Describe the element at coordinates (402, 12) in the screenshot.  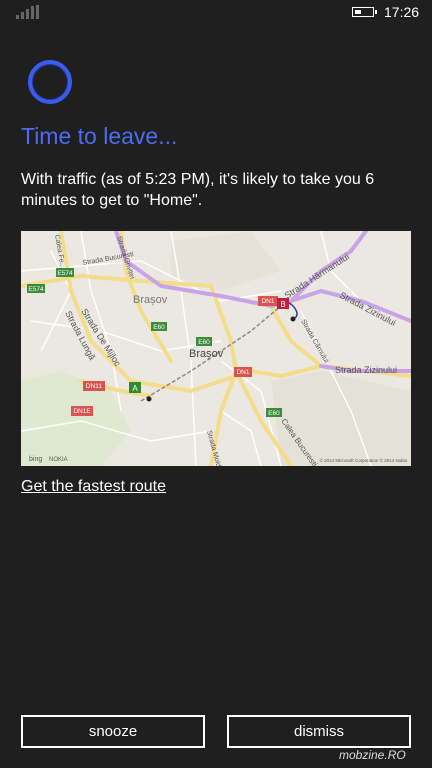
I see `status-clock: 17:26` at that location.